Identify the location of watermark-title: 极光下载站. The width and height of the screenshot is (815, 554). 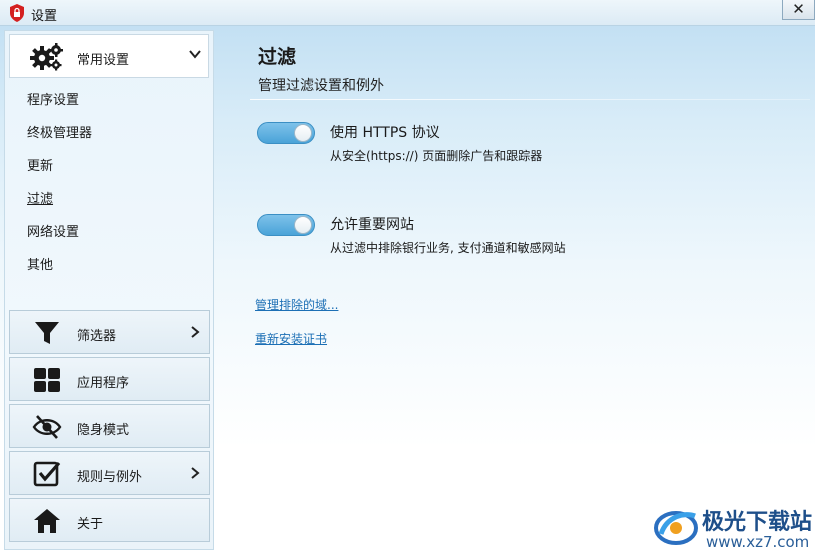
(757, 522).